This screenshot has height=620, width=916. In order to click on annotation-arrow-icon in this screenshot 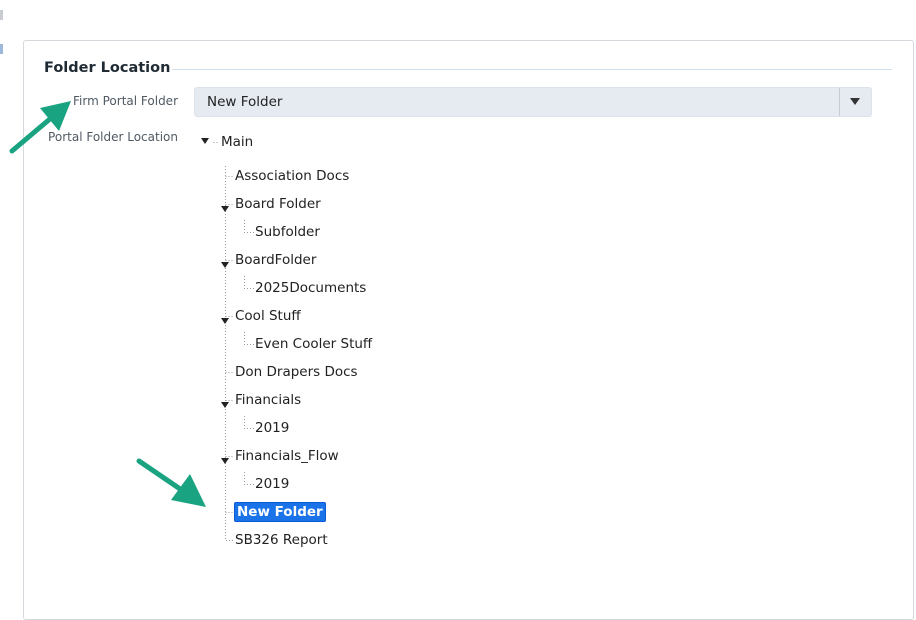, I will do `click(171, 482)`.